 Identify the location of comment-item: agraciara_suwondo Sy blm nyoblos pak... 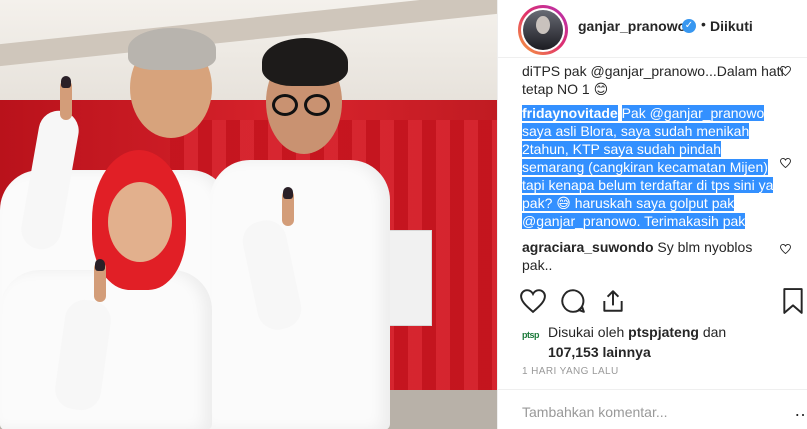
(653, 256).